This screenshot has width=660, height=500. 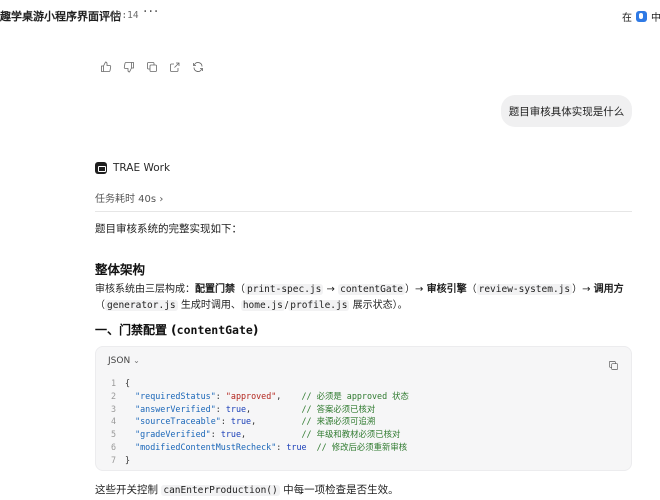 I want to click on text-span: 这些开关控制, so click(x=128, y=490).